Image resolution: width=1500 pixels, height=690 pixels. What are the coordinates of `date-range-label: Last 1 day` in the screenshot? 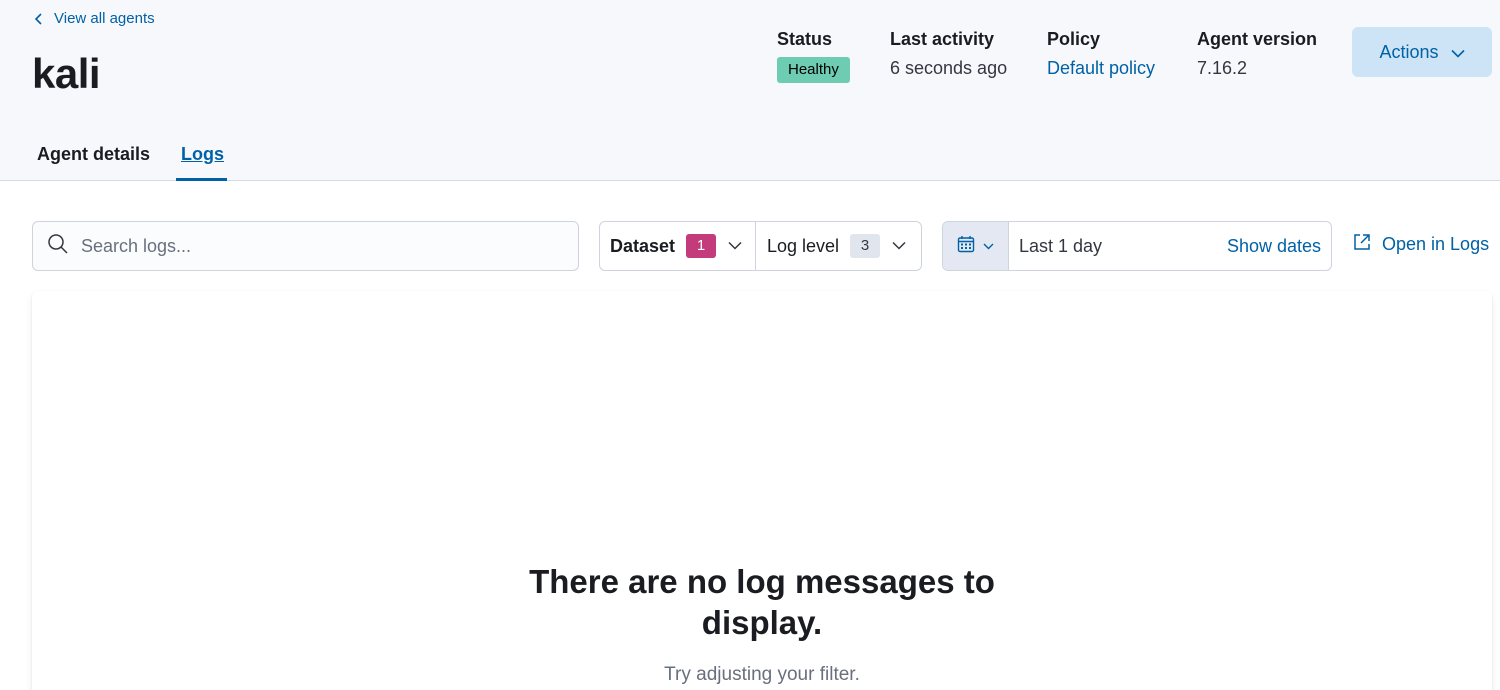 It's located at (1061, 245).